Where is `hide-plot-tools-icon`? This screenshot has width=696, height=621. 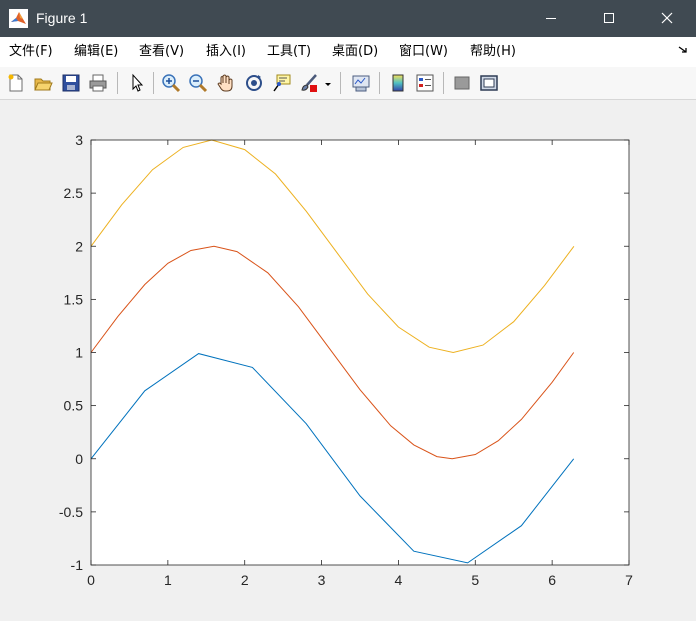
hide-plot-tools-icon is located at coordinates (462, 83).